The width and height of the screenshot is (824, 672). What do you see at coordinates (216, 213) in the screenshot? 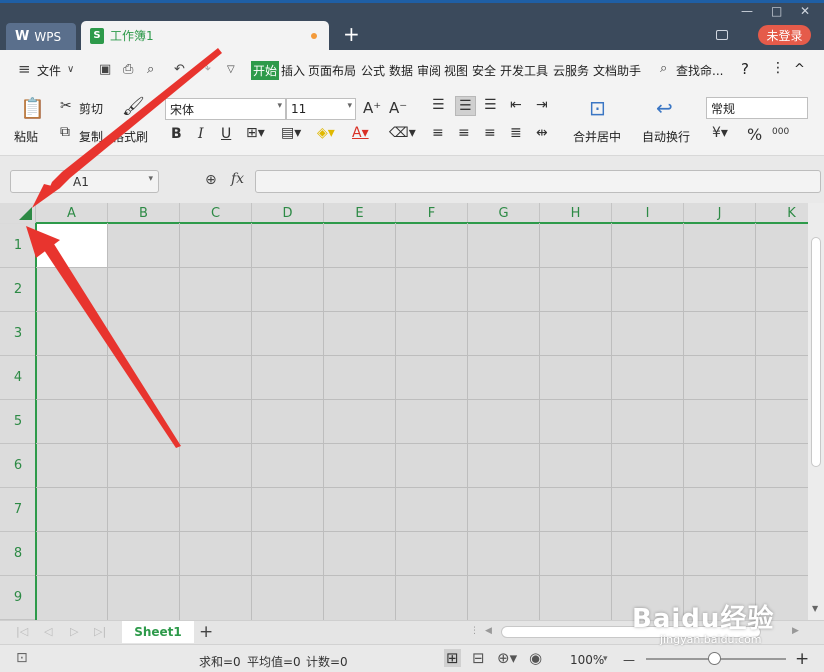
I see `column-header: C` at bounding box center [216, 213].